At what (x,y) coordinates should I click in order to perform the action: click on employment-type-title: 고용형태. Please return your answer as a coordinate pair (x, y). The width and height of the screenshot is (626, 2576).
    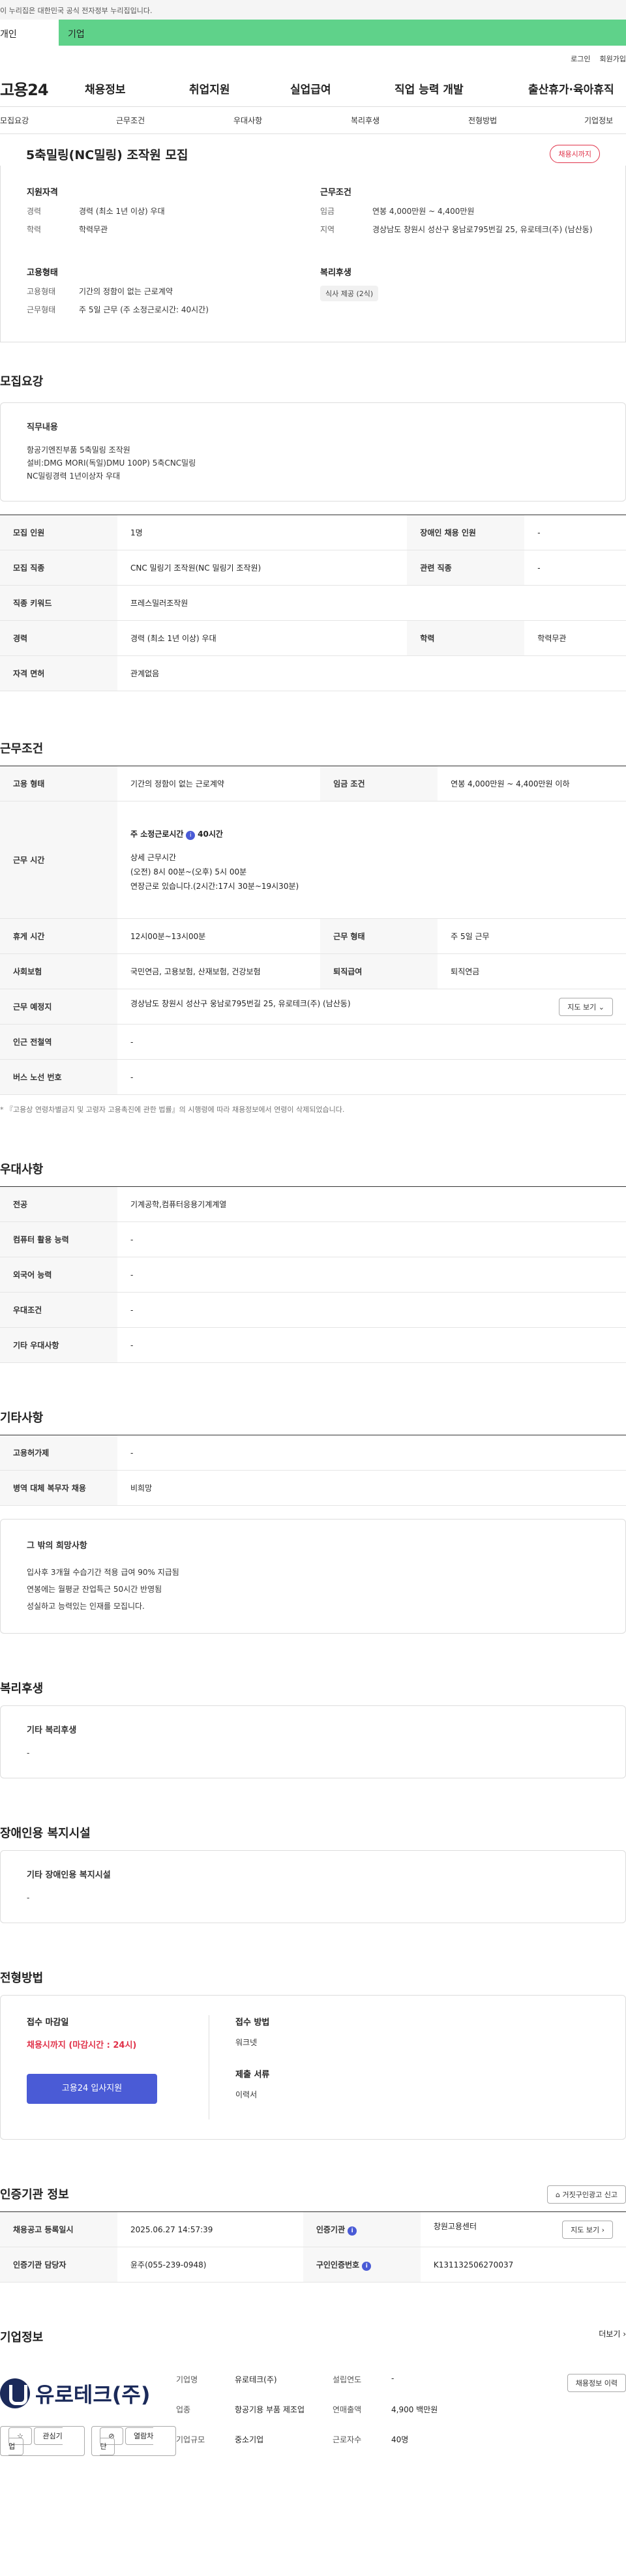
    Looking at the image, I should click on (42, 273).